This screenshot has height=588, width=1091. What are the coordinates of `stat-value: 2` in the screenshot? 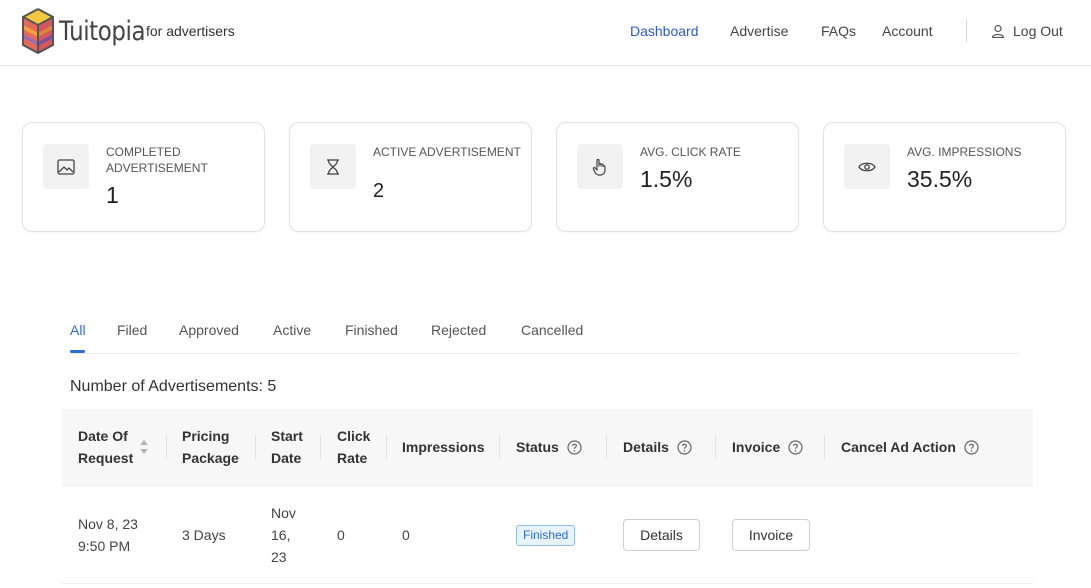 It's located at (379, 191).